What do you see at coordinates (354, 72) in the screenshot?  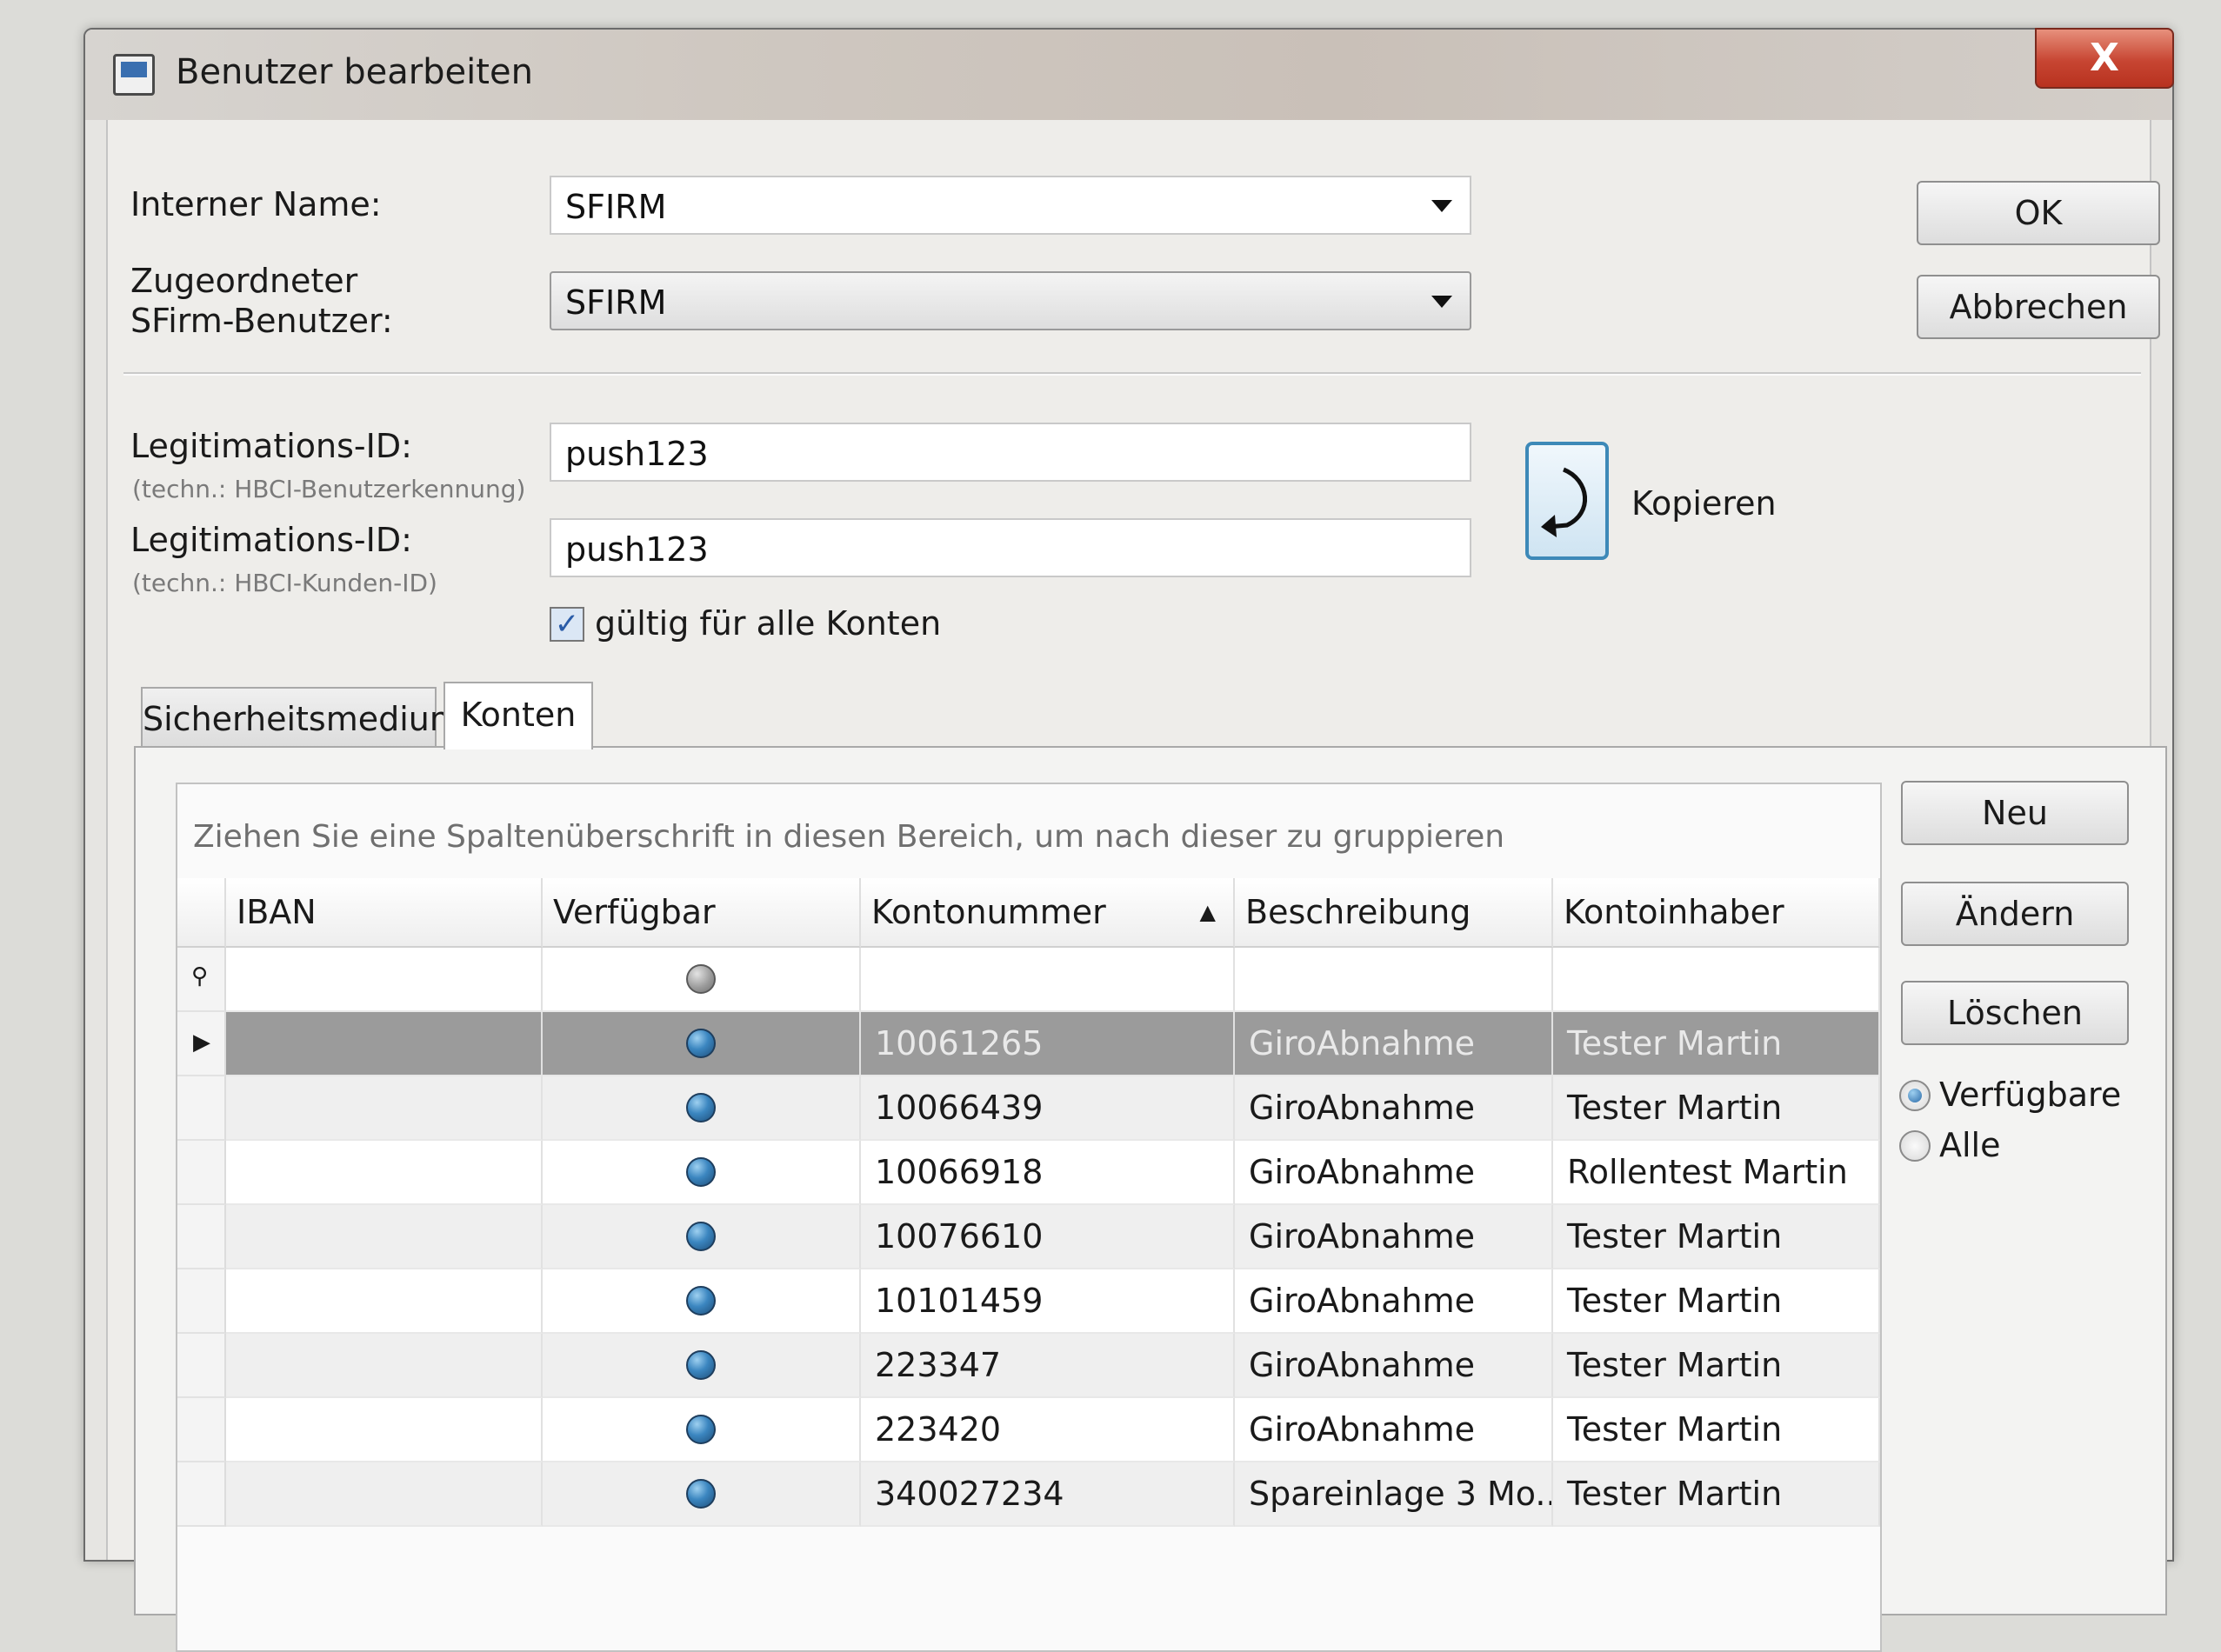 I see `window-title: Benutzer bearbeiten` at bounding box center [354, 72].